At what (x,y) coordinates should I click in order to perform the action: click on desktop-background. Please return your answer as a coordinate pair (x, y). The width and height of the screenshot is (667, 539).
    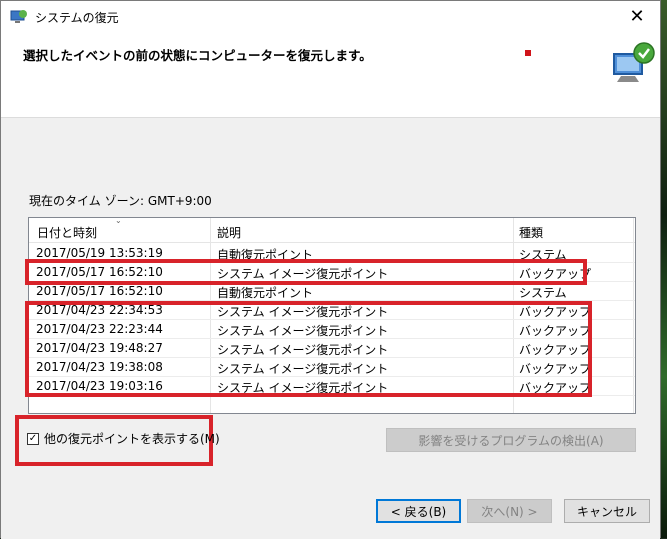
    Looking at the image, I should click on (664, 269).